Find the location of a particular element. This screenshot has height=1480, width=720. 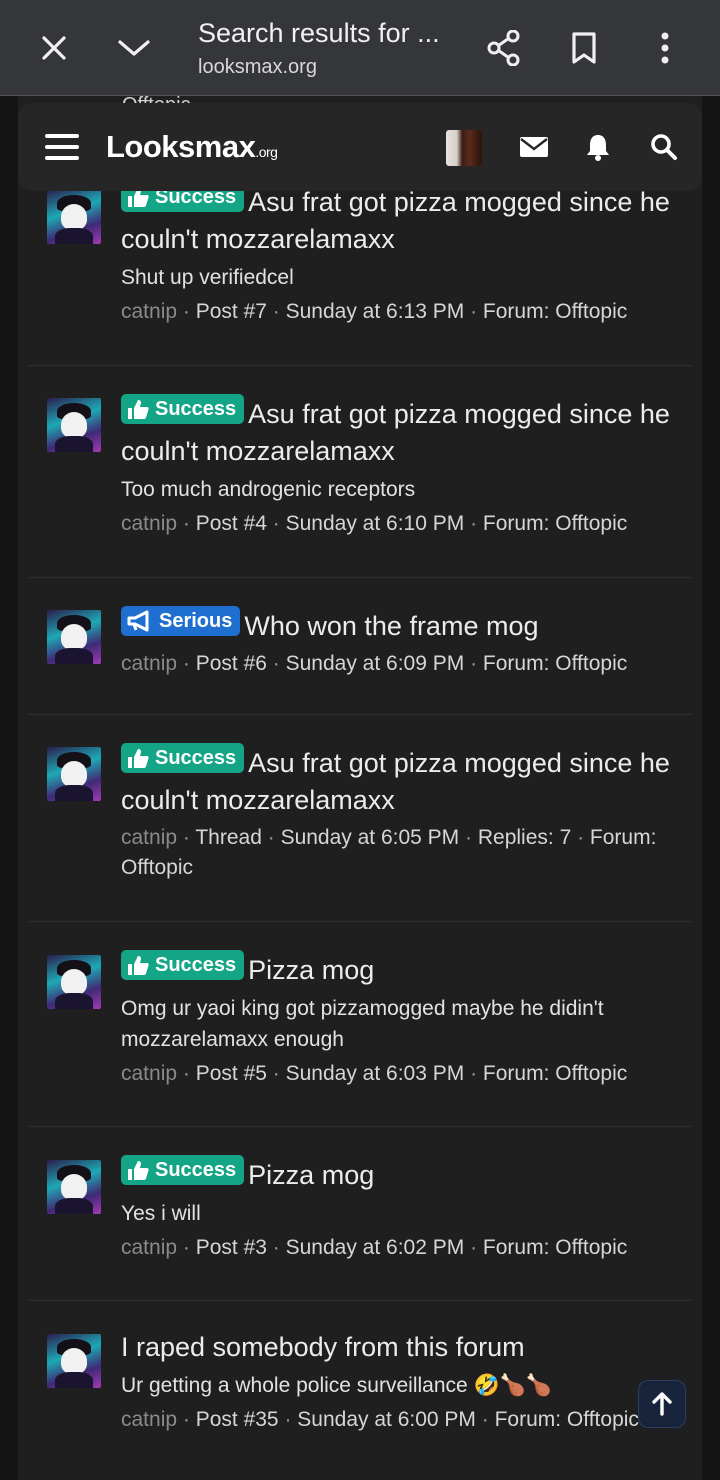

timestamp: Sunday at 6:10 PM is located at coordinates (375, 523).